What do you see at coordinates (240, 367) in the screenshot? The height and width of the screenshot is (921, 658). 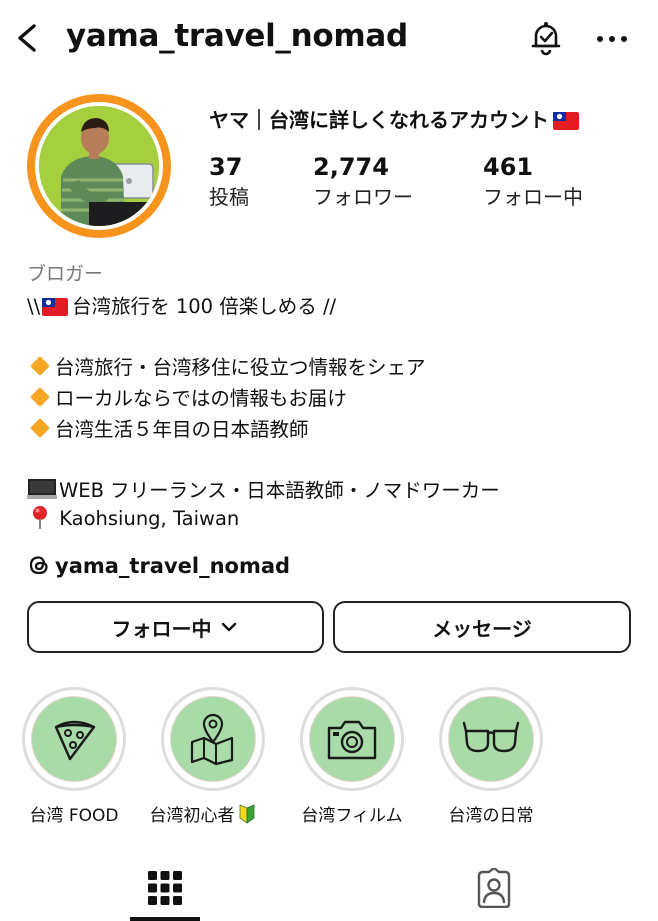 I see `bio-bullet-text: 台湾旅行・台湾移住に役立つ情報をシェア` at bounding box center [240, 367].